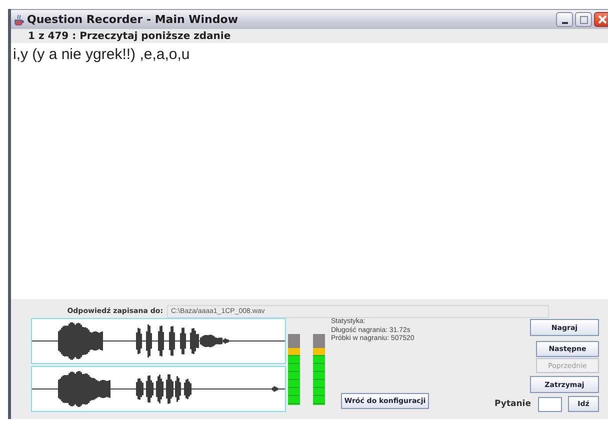  I want to click on close-icon, so click(602, 19).